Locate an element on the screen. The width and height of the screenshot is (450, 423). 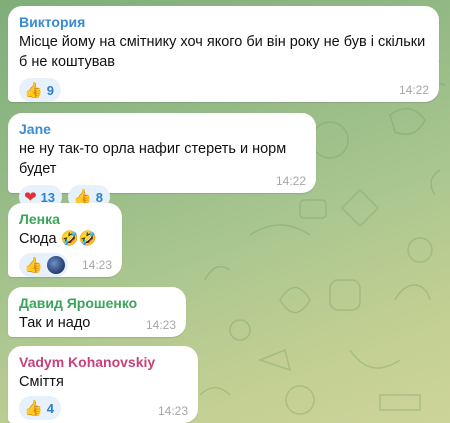
message-bubble: Давид Ярошенко Так и надо 14:23 is located at coordinates (97, 312).